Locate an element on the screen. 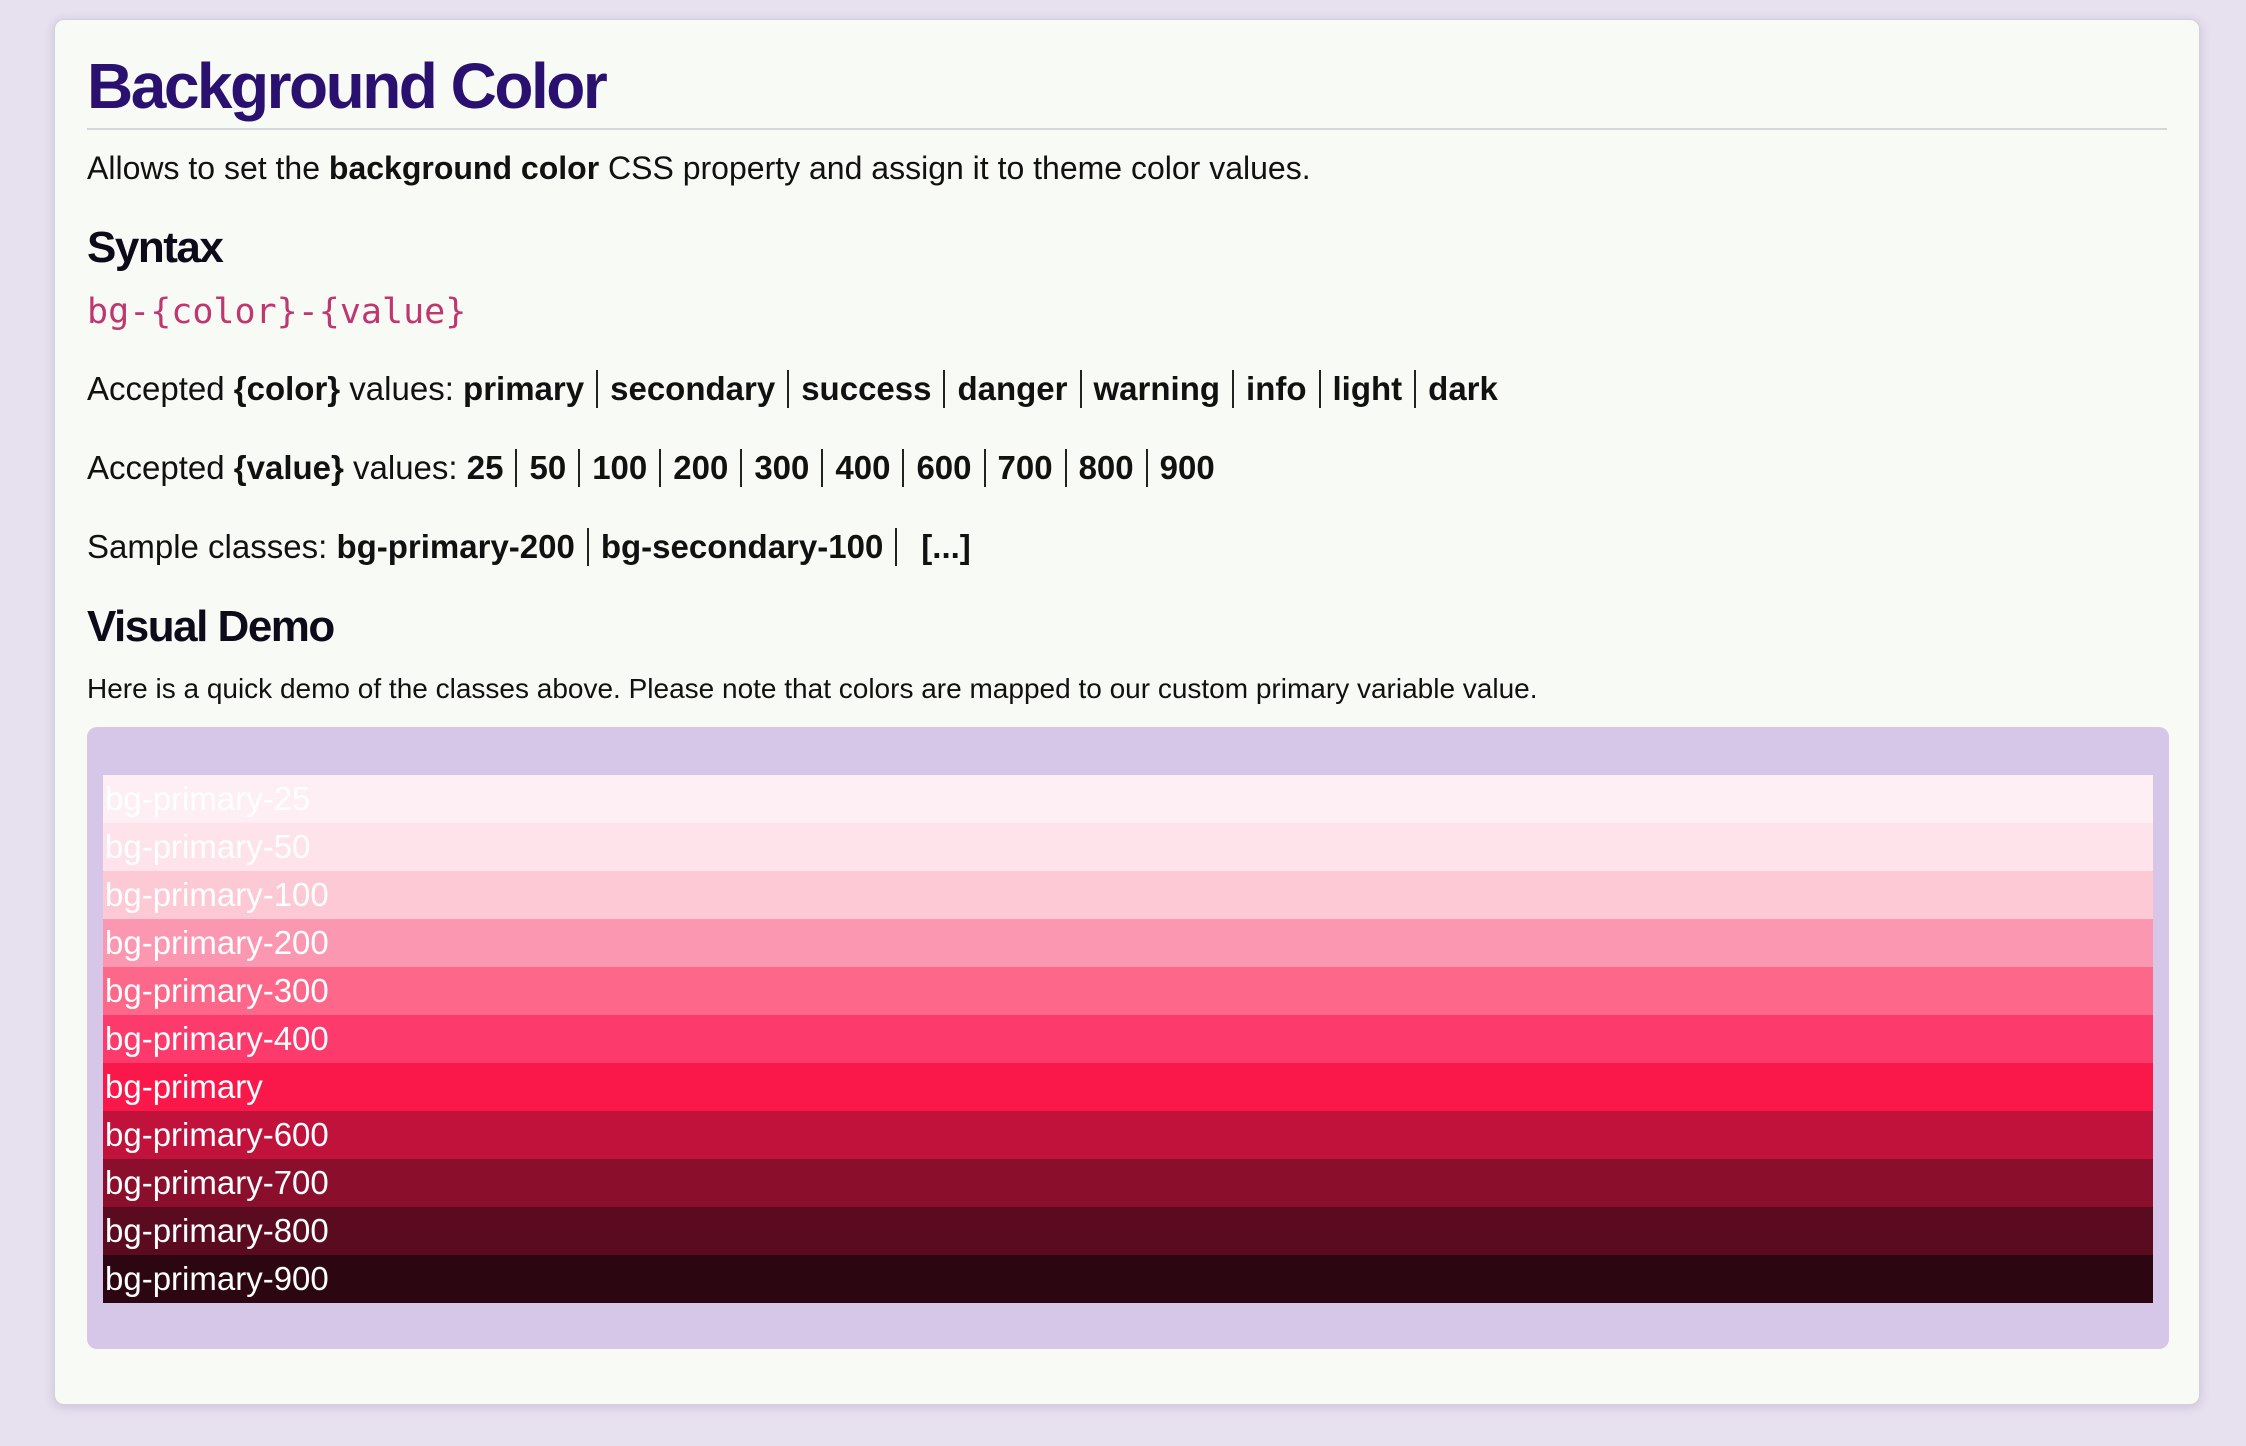 The image size is (2246, 1446). color-swatch: bg-primary-200 is located at coordinates (1128, 943).